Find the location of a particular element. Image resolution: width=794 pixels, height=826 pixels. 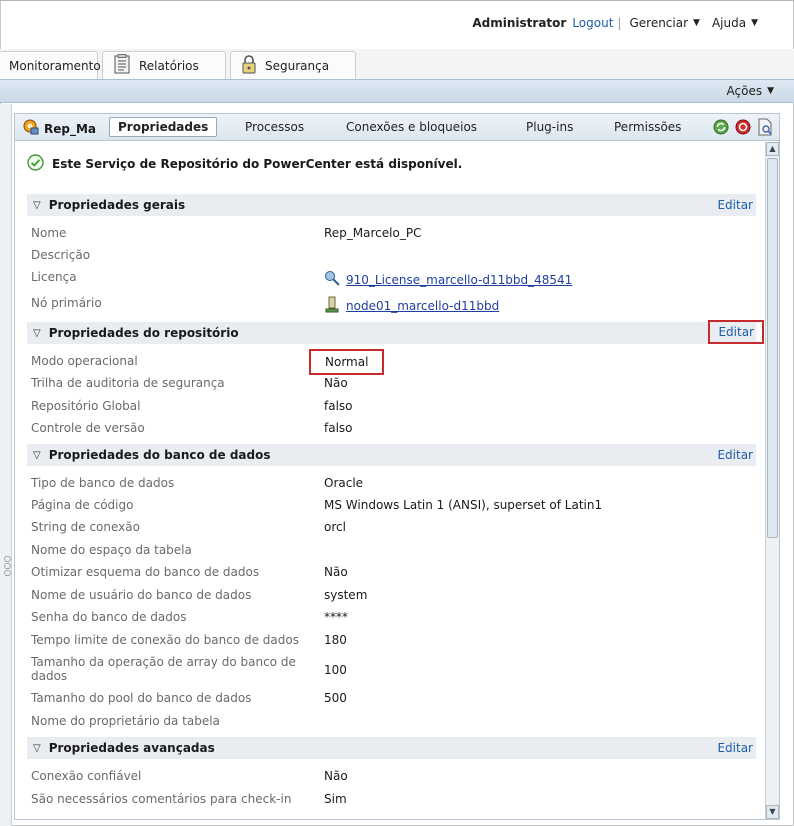

property-label: Descrição is located at coordinates (61, 255).